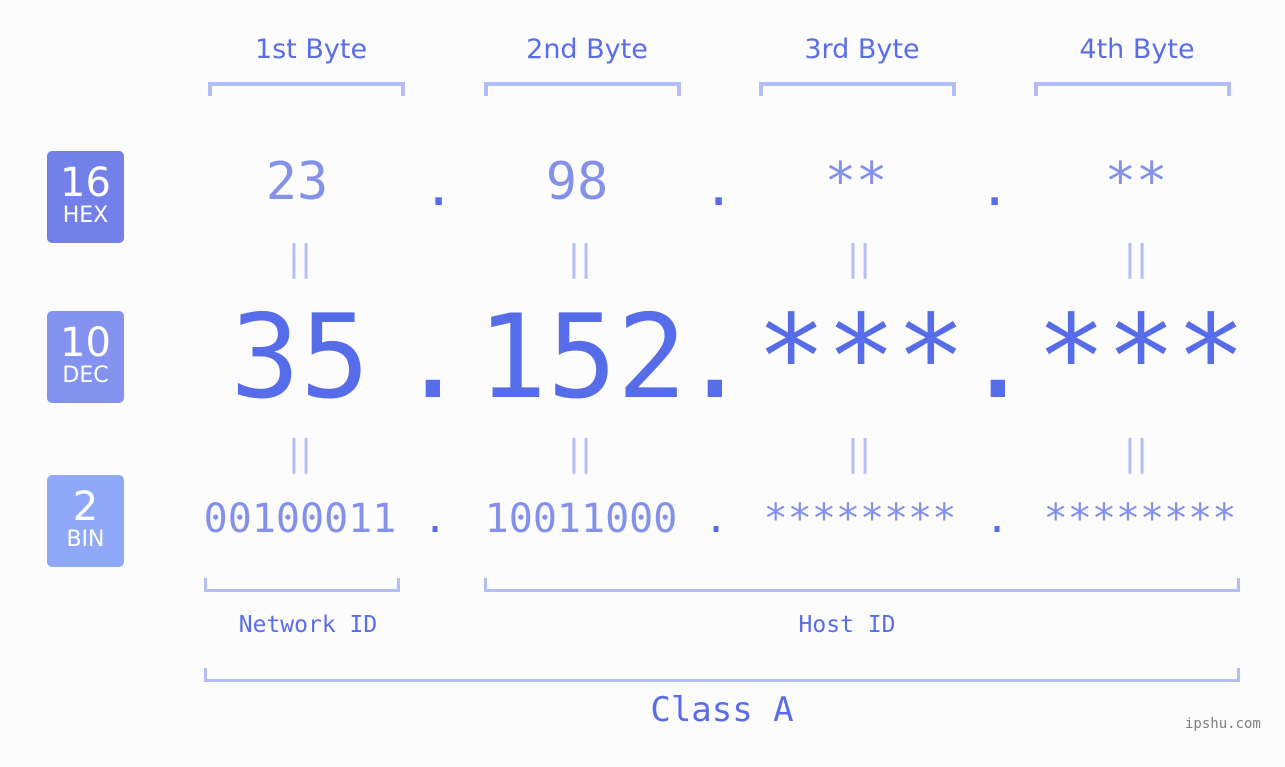 The width and height of the screenshot is (1285, 767). Describe the element at coordinates (85, 375) in the screenshot. I see `dec-badge-label: DEC` at that location.